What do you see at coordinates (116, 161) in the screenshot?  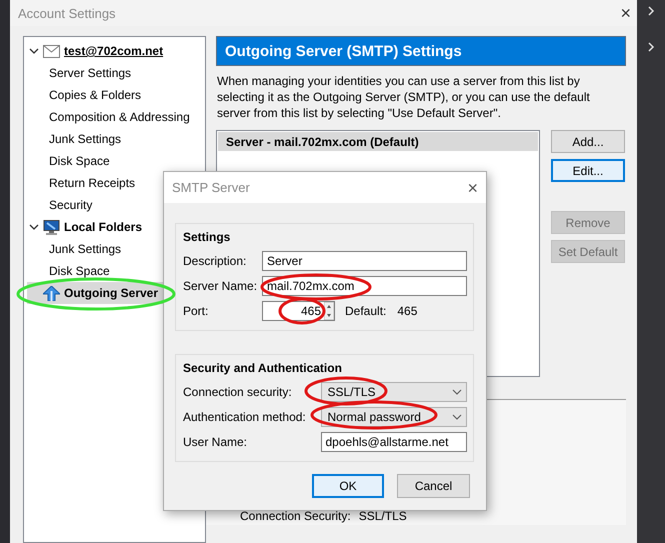 I see `tree-item: Disk Space` at bounding box center [116, 161].